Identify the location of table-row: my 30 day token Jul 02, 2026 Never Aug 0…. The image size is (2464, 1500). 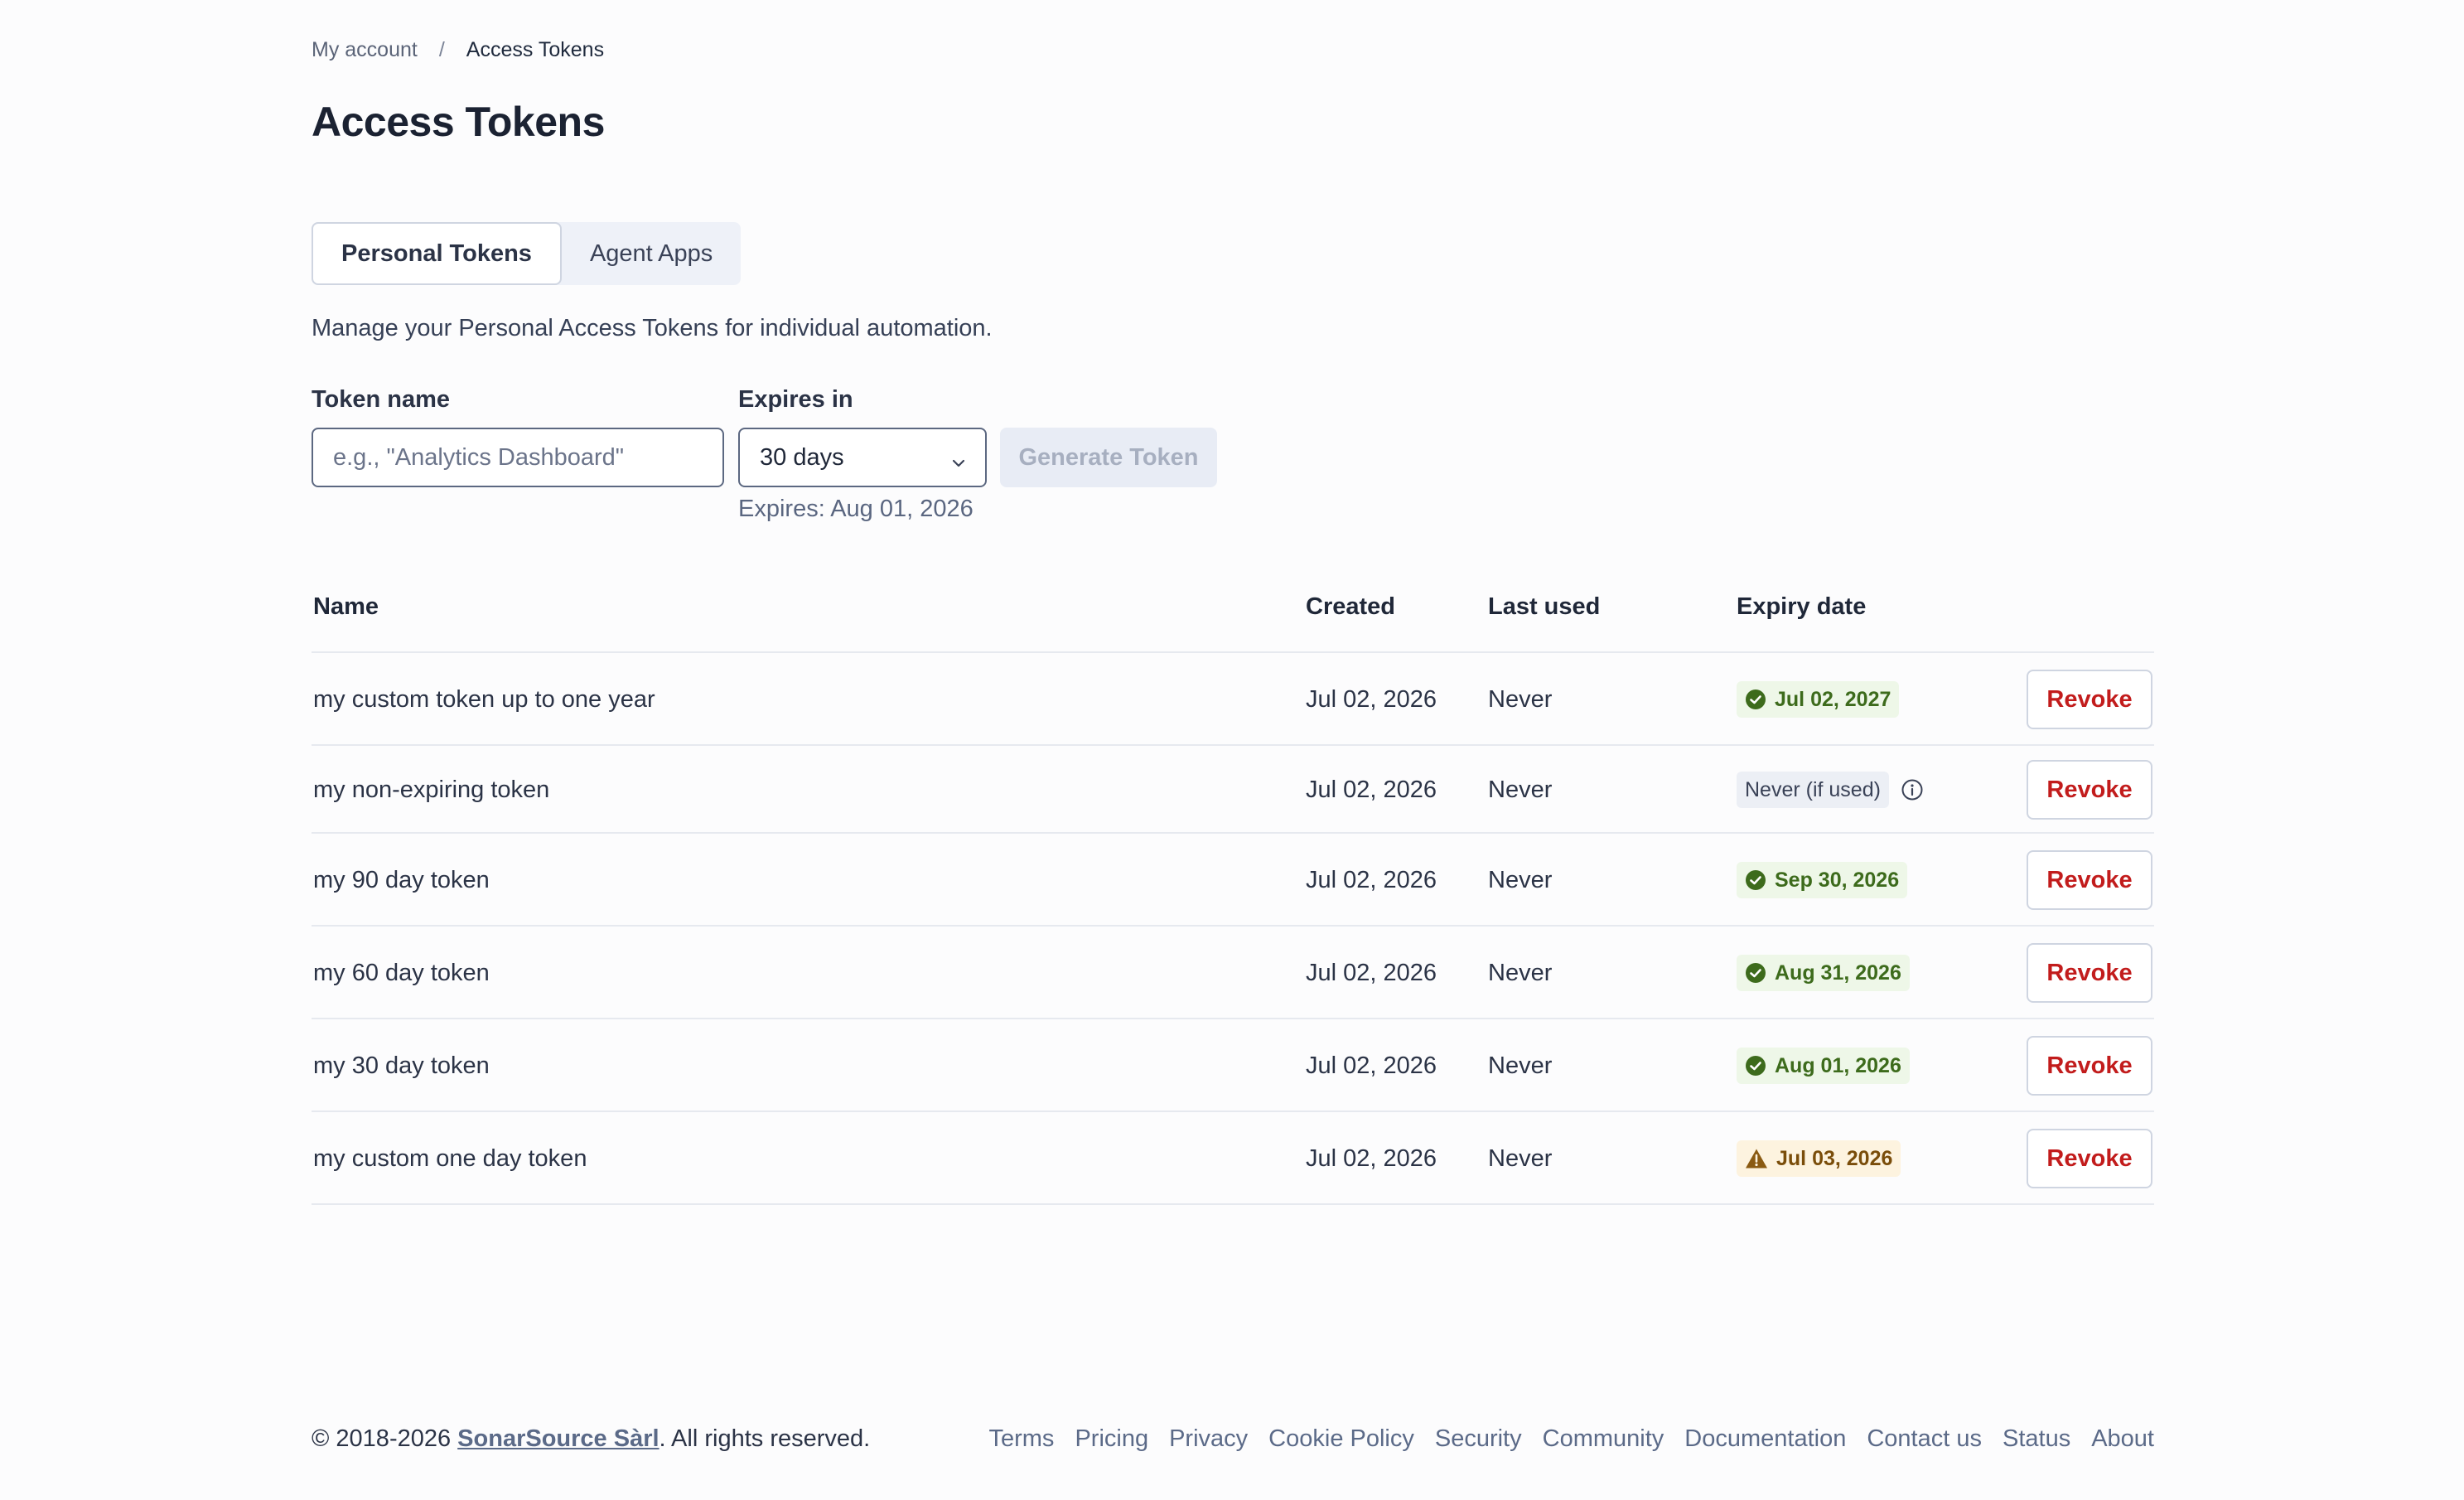
(1233, 1065).